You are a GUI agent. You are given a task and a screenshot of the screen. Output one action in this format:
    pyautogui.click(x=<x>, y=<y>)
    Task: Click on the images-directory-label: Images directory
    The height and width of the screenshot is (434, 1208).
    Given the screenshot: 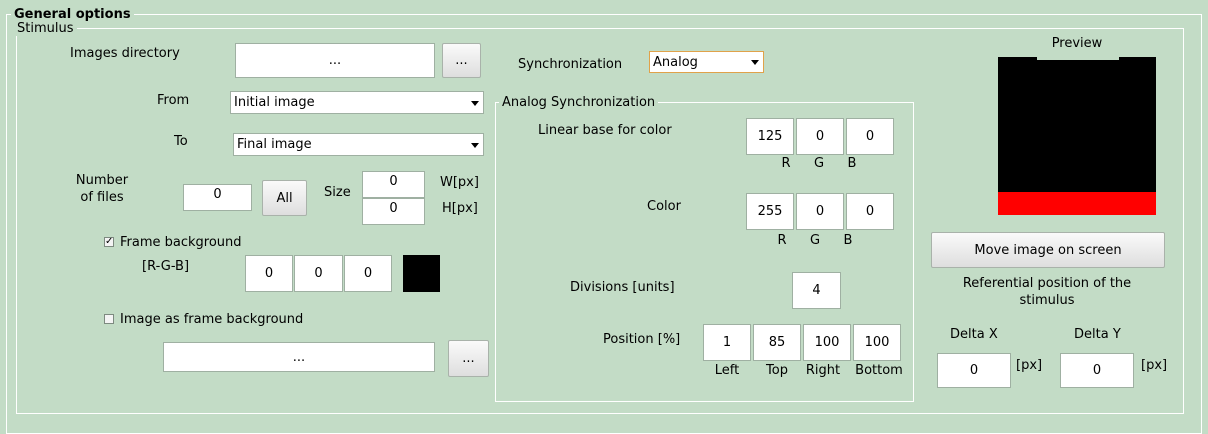 What is the action you would take?
    pyautogui.click(x=125, y=53)
    